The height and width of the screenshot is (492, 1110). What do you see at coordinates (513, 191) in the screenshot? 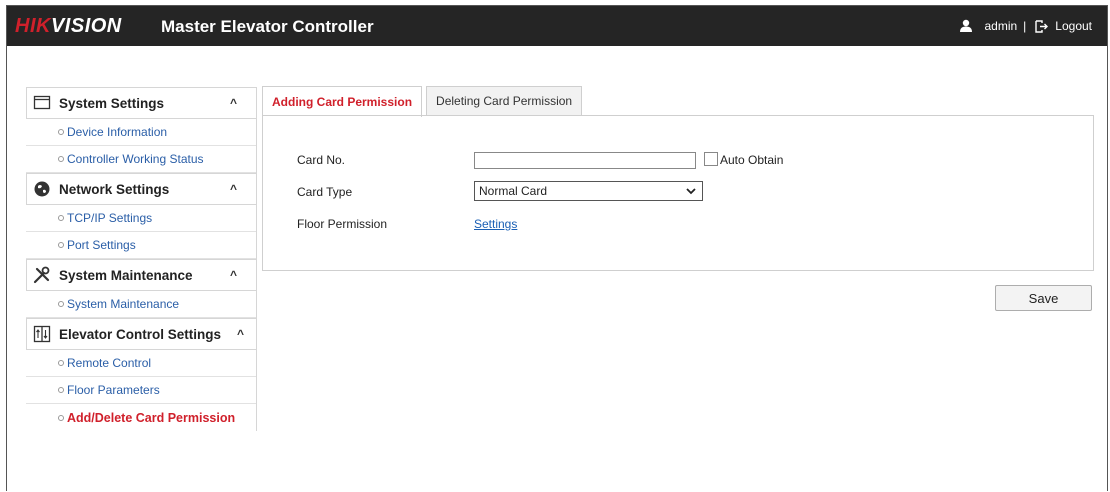
I see `card-type-value: Normal Card` at bounding box center [513, 191].